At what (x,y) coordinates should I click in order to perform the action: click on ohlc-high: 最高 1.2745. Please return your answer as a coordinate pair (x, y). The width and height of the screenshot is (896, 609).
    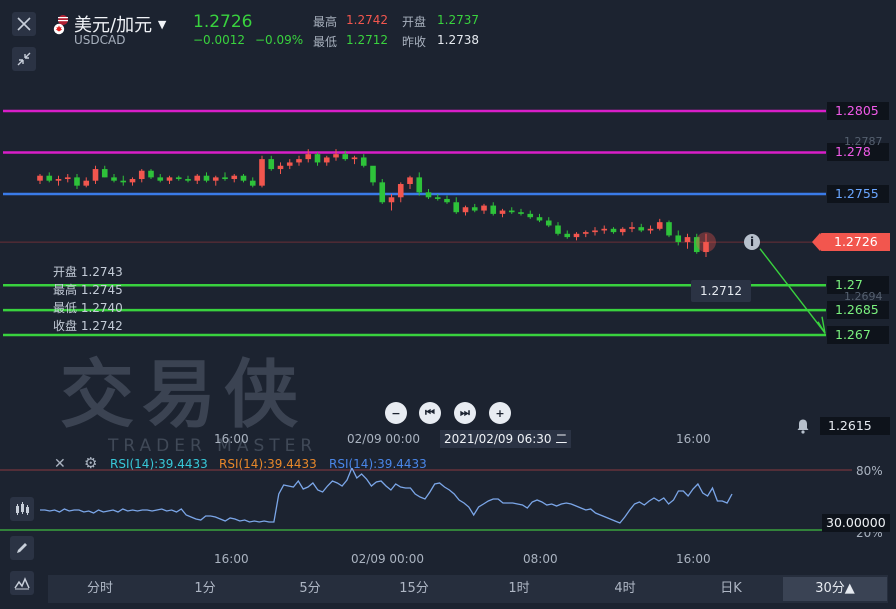
    Looking at the image, I should click on (88, 290).